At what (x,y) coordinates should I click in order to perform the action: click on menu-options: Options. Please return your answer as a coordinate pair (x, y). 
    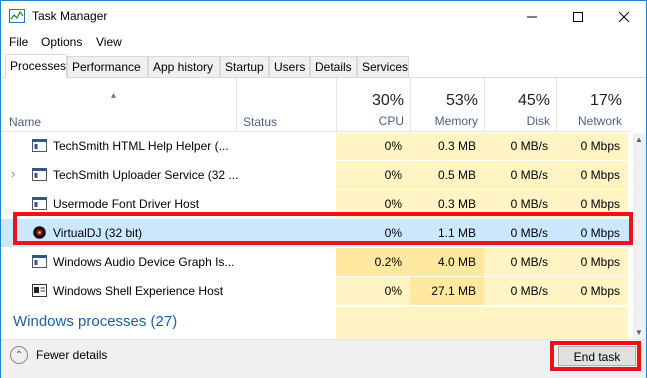
    Looking at the image, I should click on (61, 42).